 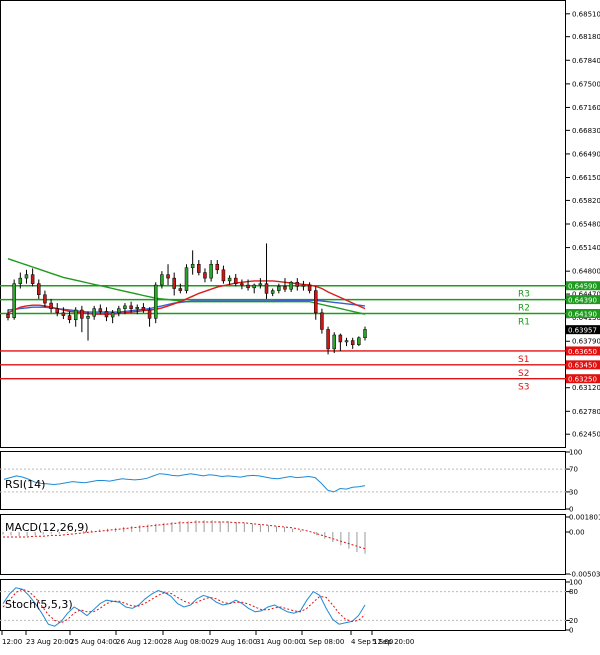 I want to click on rsi-tick-label: 70, so click(x=573, y=470).